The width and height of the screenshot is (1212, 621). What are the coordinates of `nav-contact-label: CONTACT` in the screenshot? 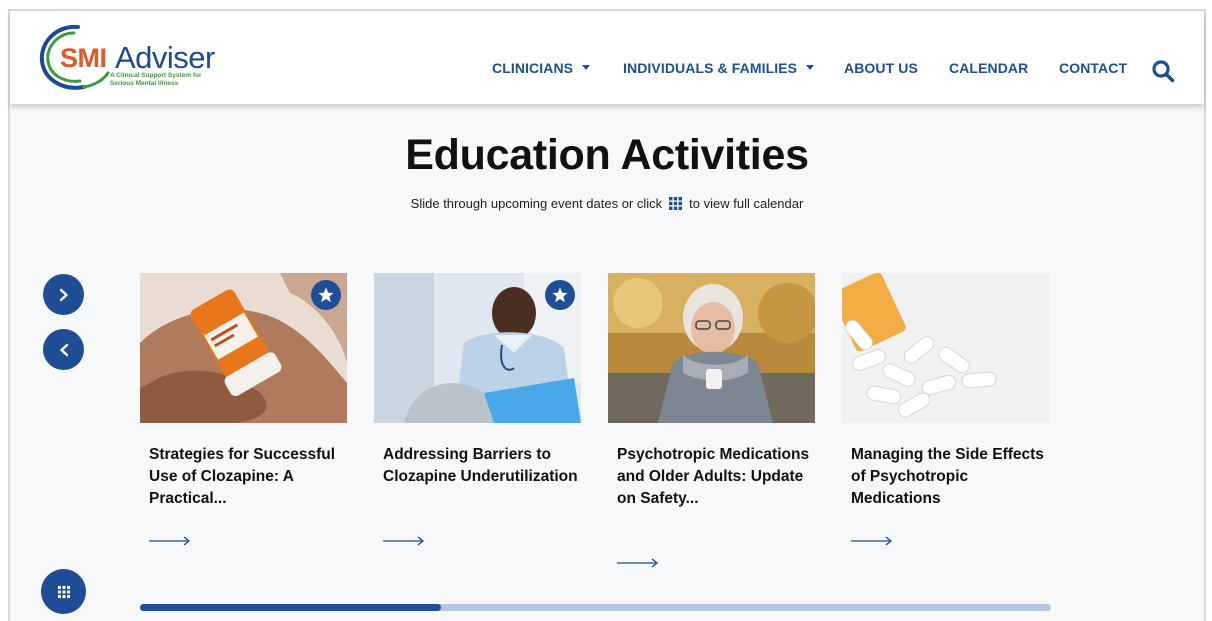 It's located at (1093, 68).